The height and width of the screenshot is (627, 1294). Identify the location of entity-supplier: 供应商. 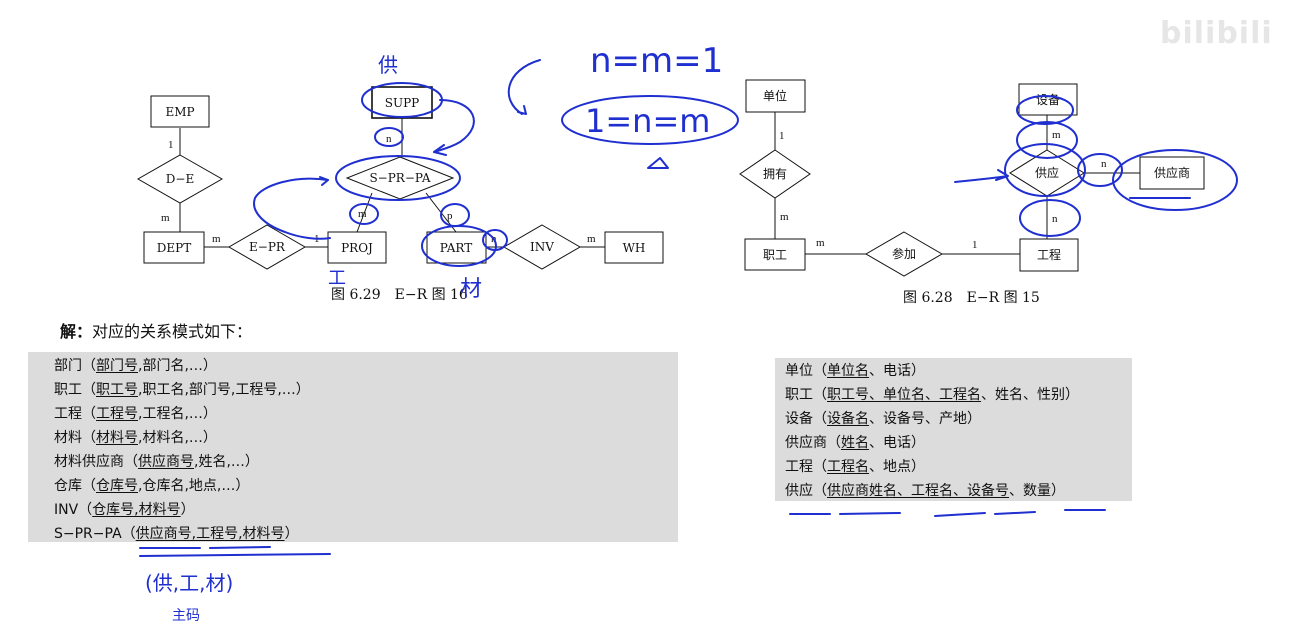
(1172, 173).